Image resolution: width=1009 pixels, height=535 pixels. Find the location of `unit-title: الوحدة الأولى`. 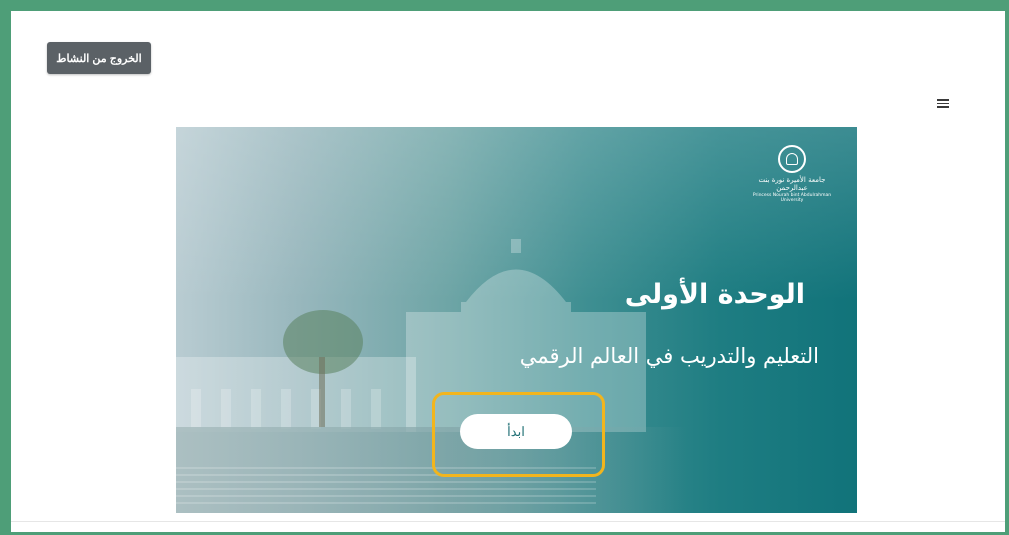

unit-title: الوحدة الأولى is located at coordinates (714, 294).